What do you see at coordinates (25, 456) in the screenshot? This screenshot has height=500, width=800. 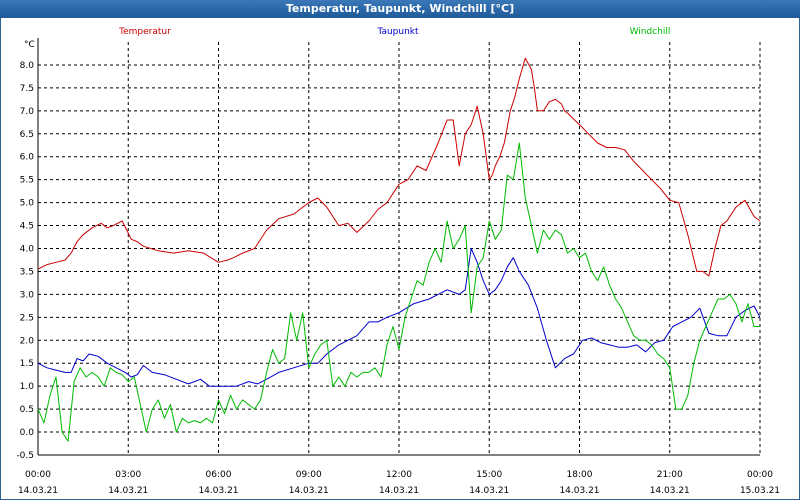 I see `y-tick-label: -0.5` at bounding box center [25, 456].